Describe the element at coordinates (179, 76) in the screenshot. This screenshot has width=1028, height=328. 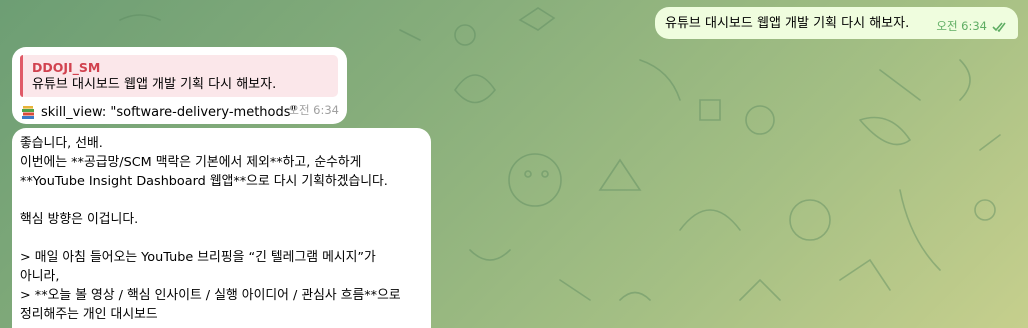
I see `reply-quote: DDOJI_SM 유튜브 대시보드 웹앱 개발 기획 다시 해보자.` at that location.